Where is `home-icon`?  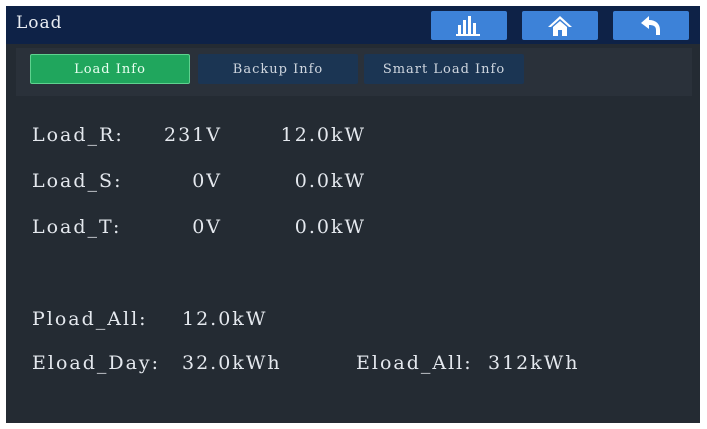 home-icon is located at coordinates (560, 26).